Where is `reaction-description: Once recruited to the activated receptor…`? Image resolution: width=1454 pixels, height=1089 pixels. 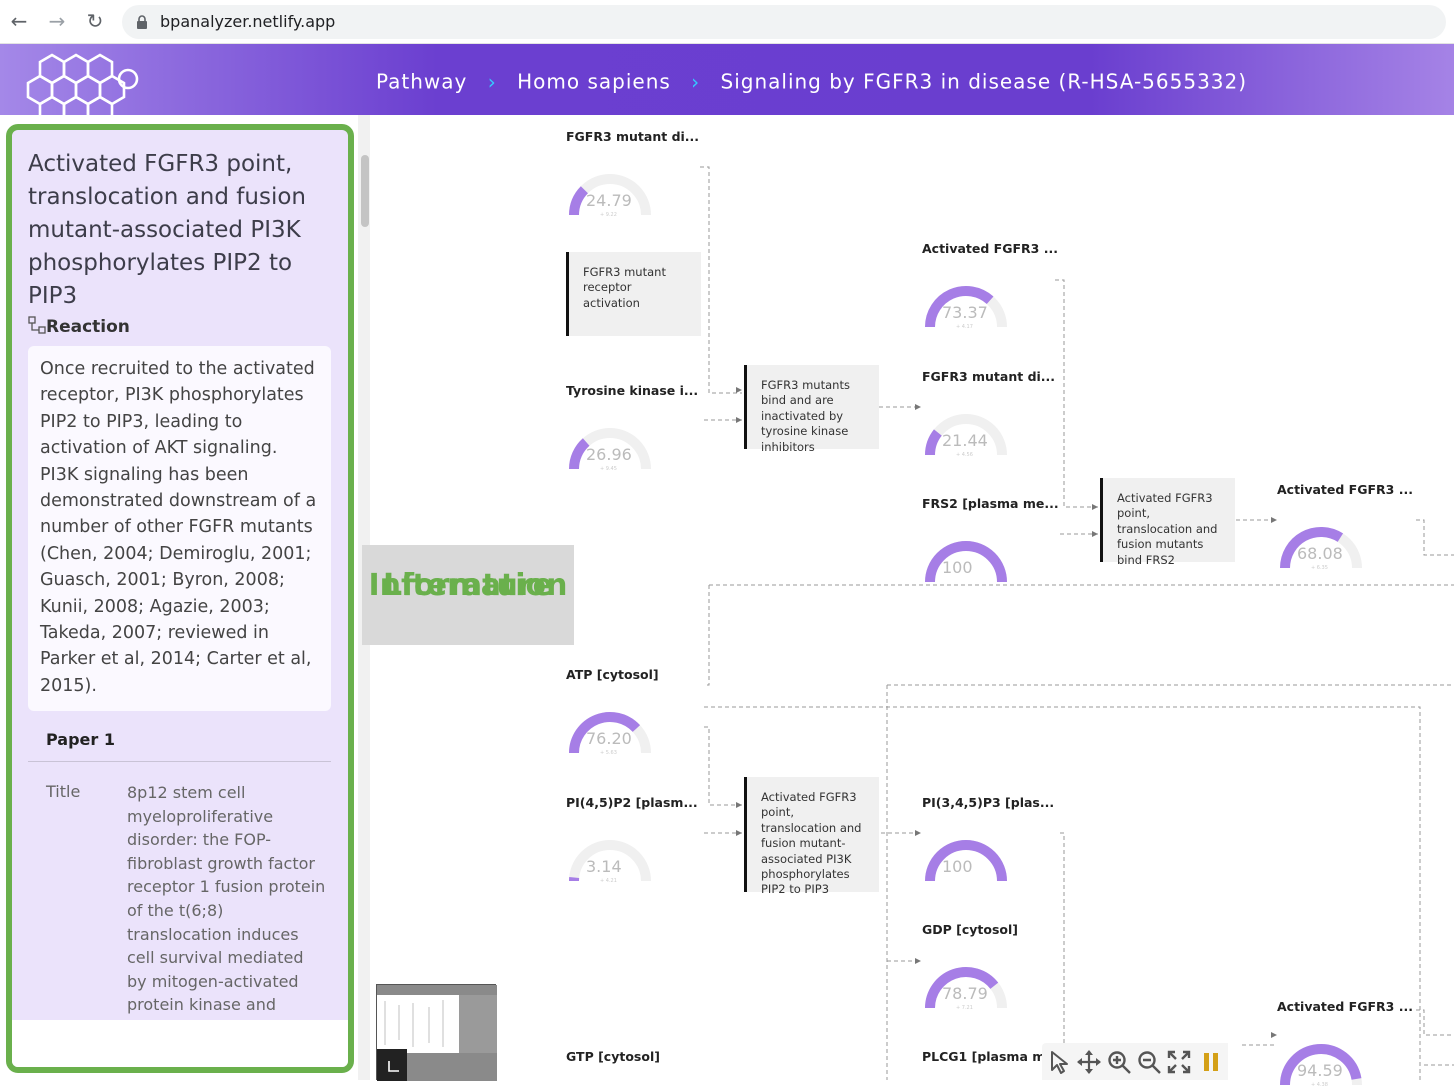 reaction-description: Once recruited to the activated receptor… is located at coordinates (179, 528).